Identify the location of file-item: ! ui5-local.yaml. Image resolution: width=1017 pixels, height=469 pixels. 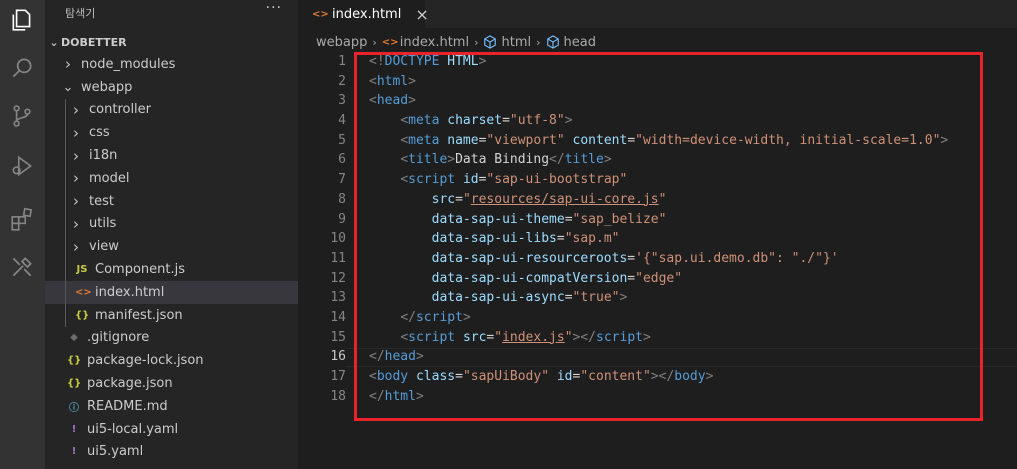
(171, 429).